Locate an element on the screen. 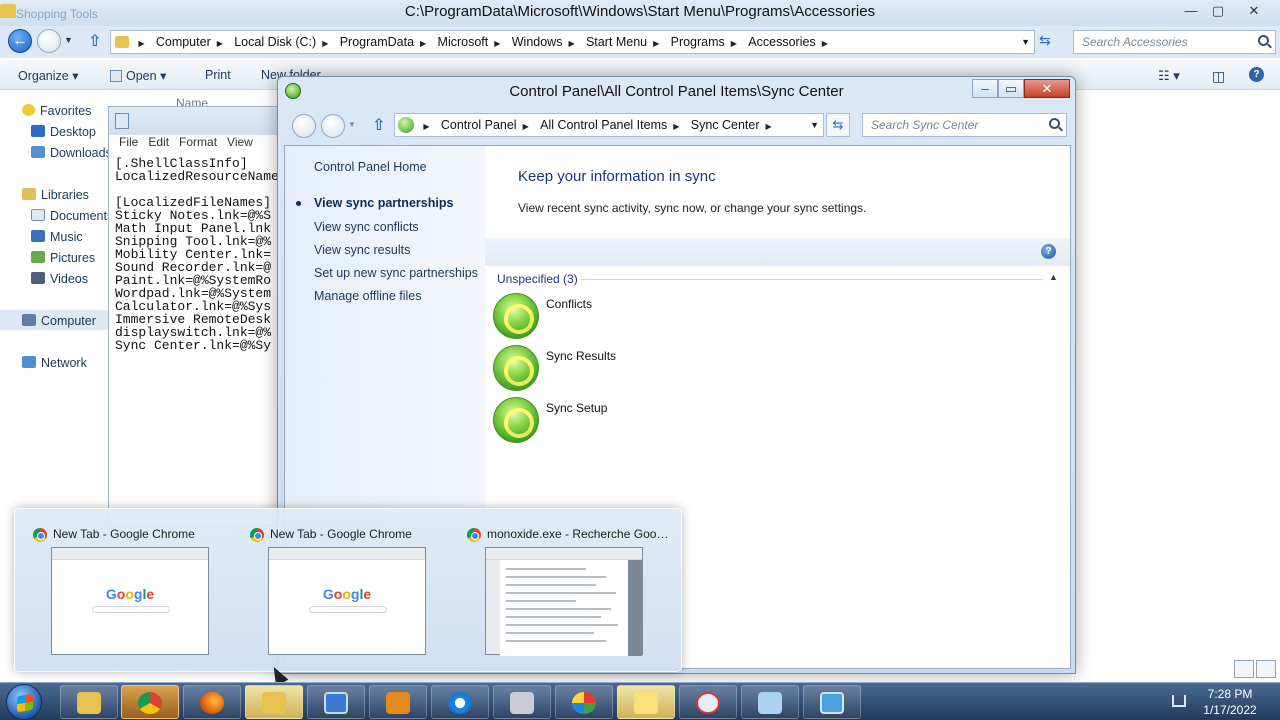 This screenshot has height=720, width=1280. taskbar-firefox is located at coordinates (212, 702).